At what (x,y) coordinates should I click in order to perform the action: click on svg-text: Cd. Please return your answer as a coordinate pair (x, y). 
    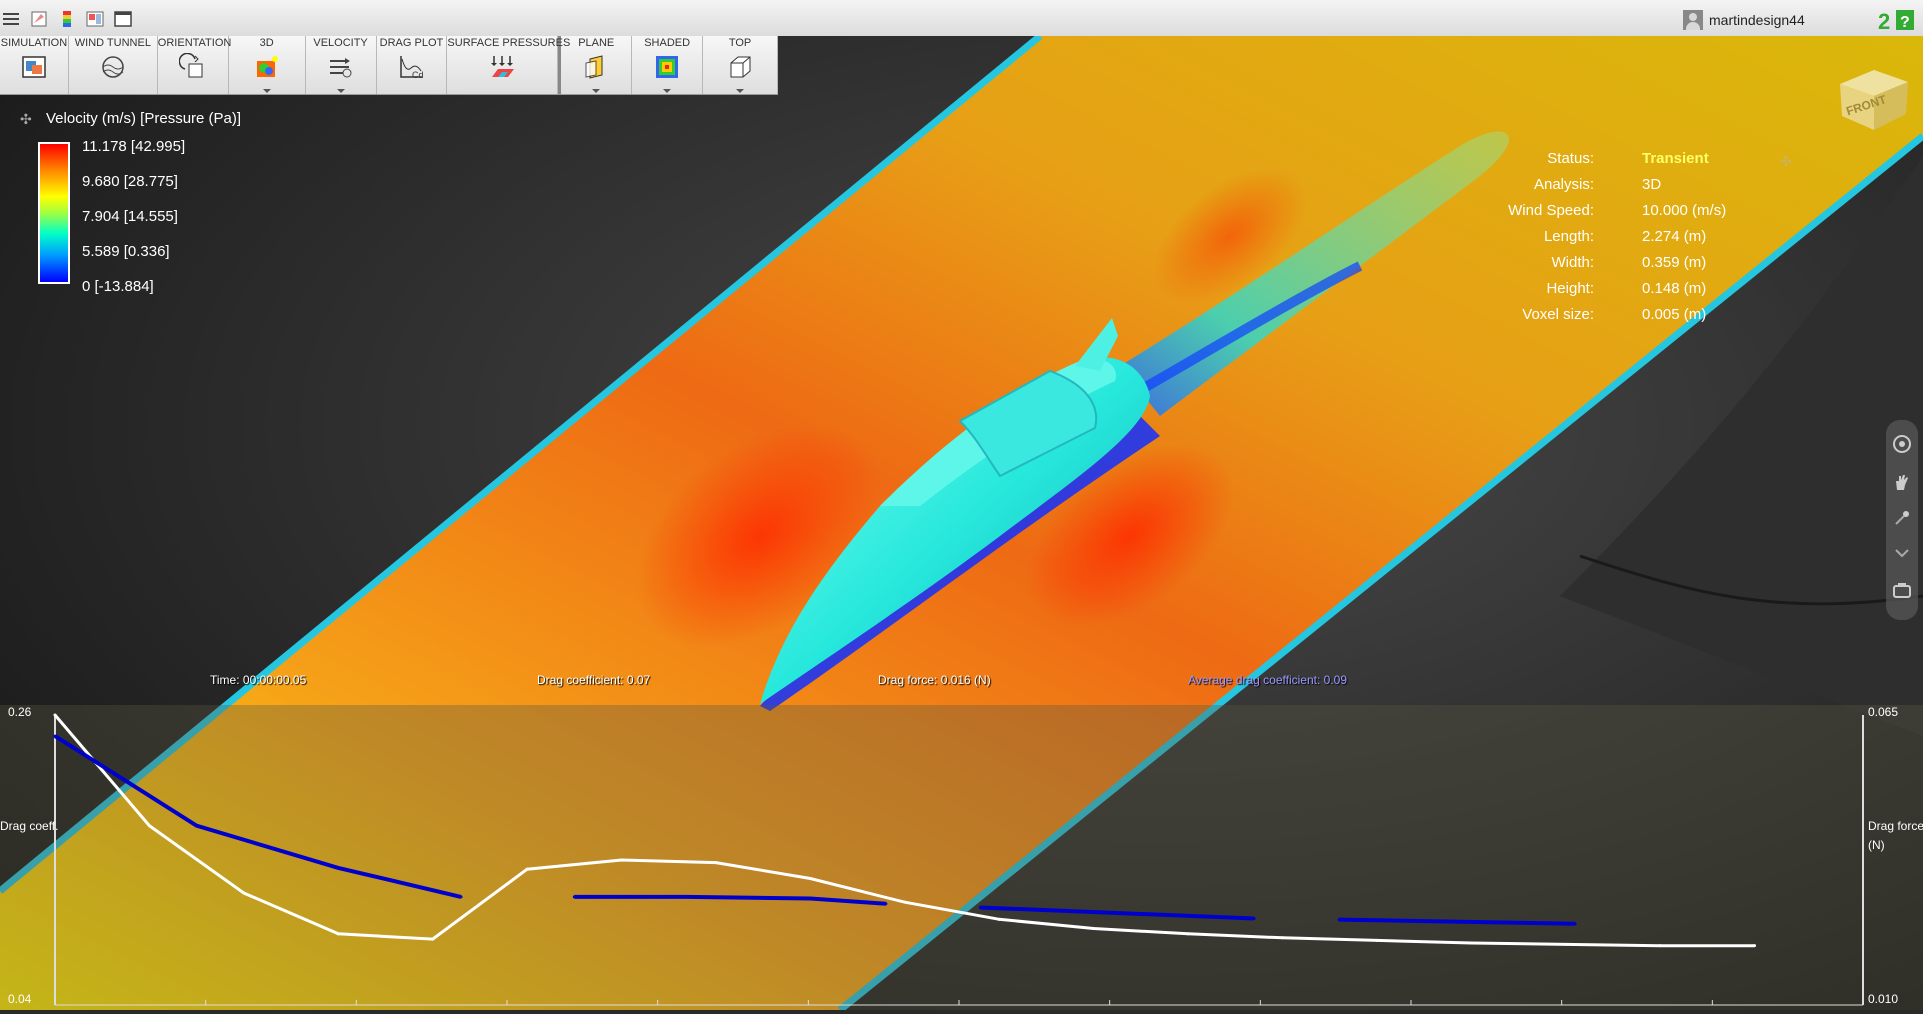
    Looking at the image, I should click on (418, 75).